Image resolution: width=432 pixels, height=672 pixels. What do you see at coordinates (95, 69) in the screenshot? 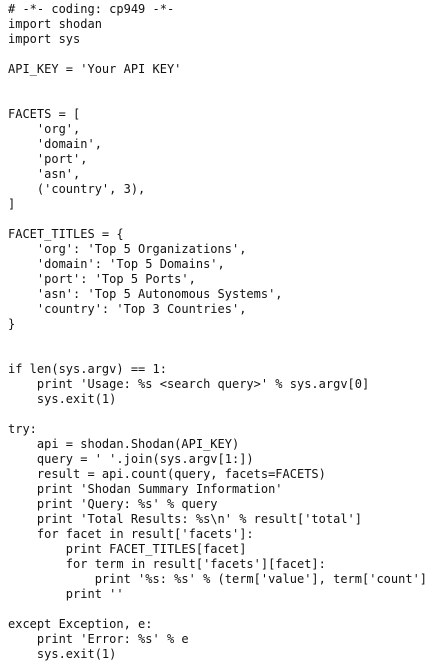
I see `code-line-5: API_KEY = 'Your API KEY'` at bounding box center [95, 69].